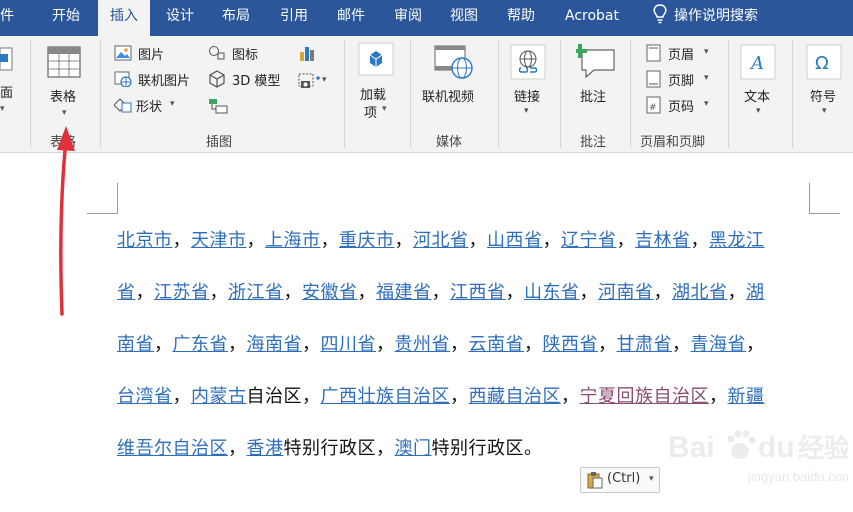 The width and height of the screenshot is (853, 512). Describe the element at coordinates (645, 344) in the screenshot. I see `hyperlink: 甘肃省` at that location.